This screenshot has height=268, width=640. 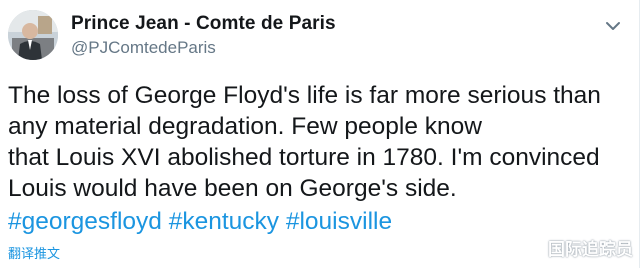 I want to click on author-handle: @PJComtedeParis, so click(x=143, y=48).